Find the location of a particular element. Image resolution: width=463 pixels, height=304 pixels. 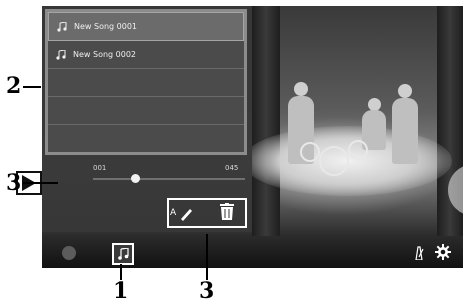

svg-text: A is located at coordinates (173, 213).